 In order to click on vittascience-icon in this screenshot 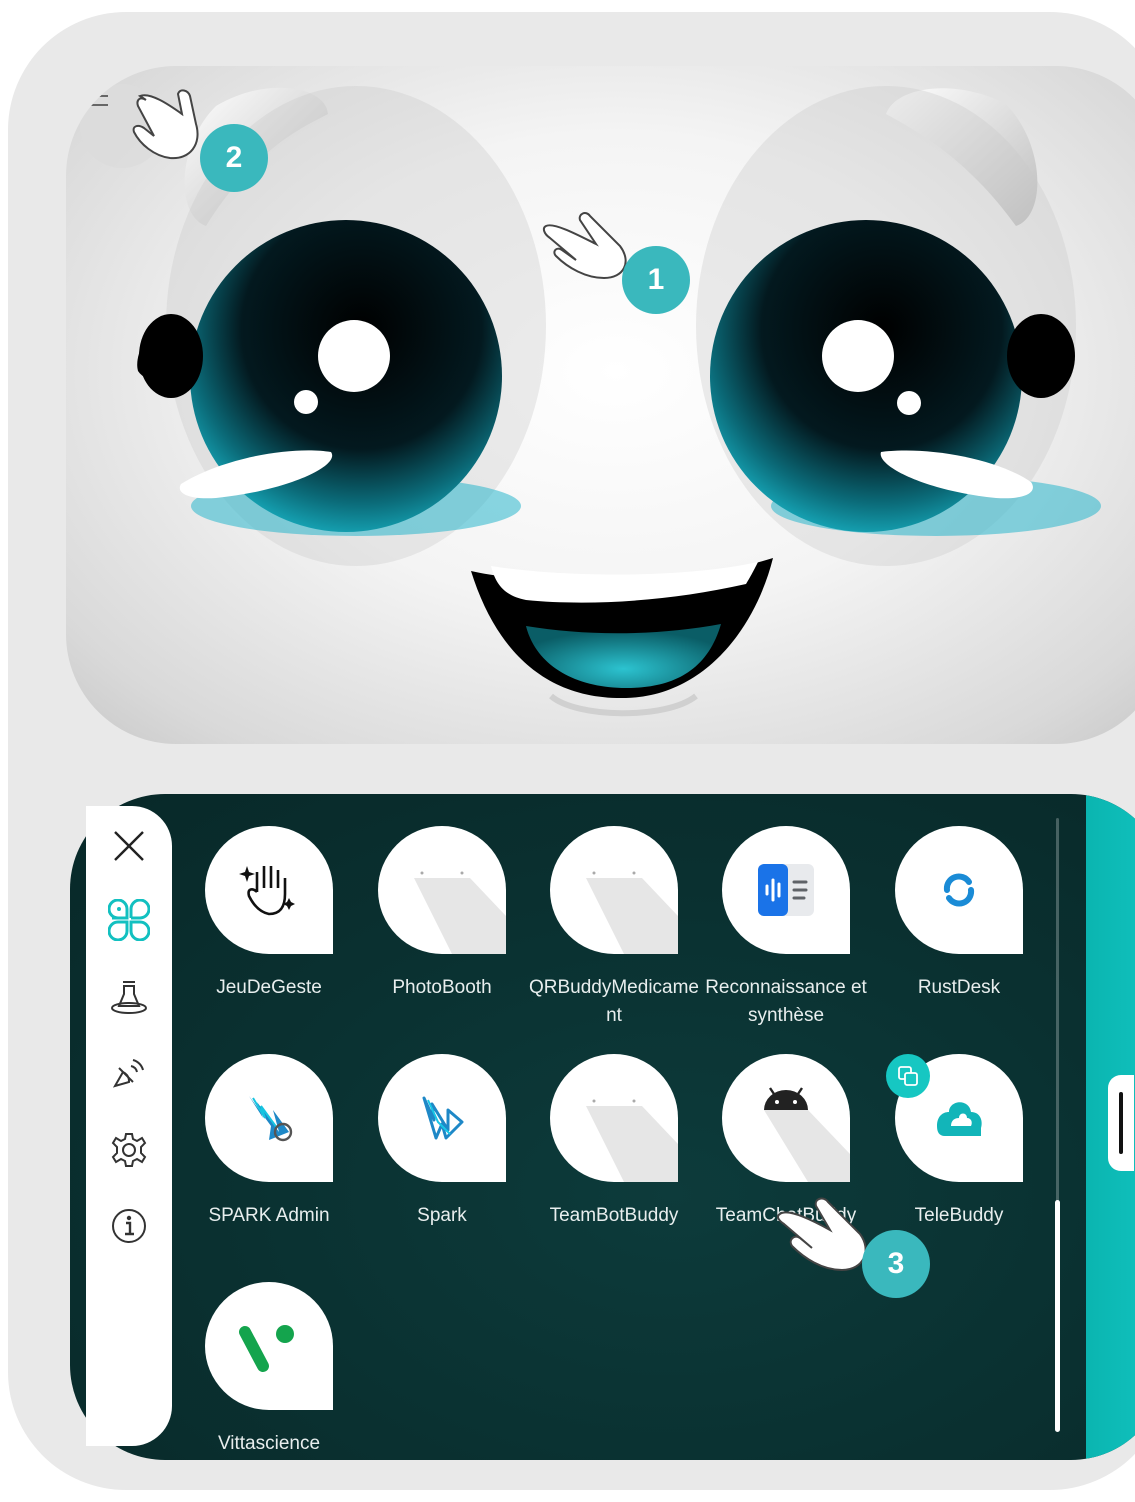, I will do `click(269, 1346)`.